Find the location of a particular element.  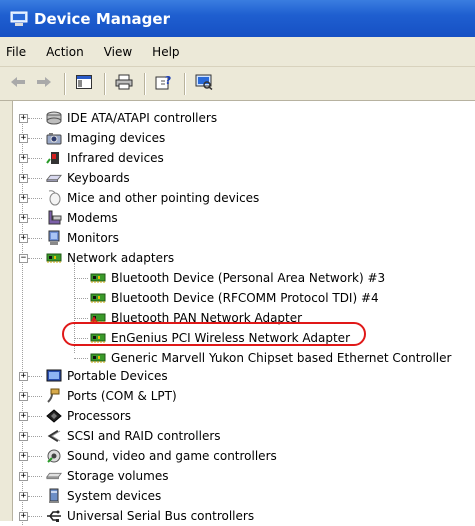

menu-action: Action is located at coordinates (65, 52).